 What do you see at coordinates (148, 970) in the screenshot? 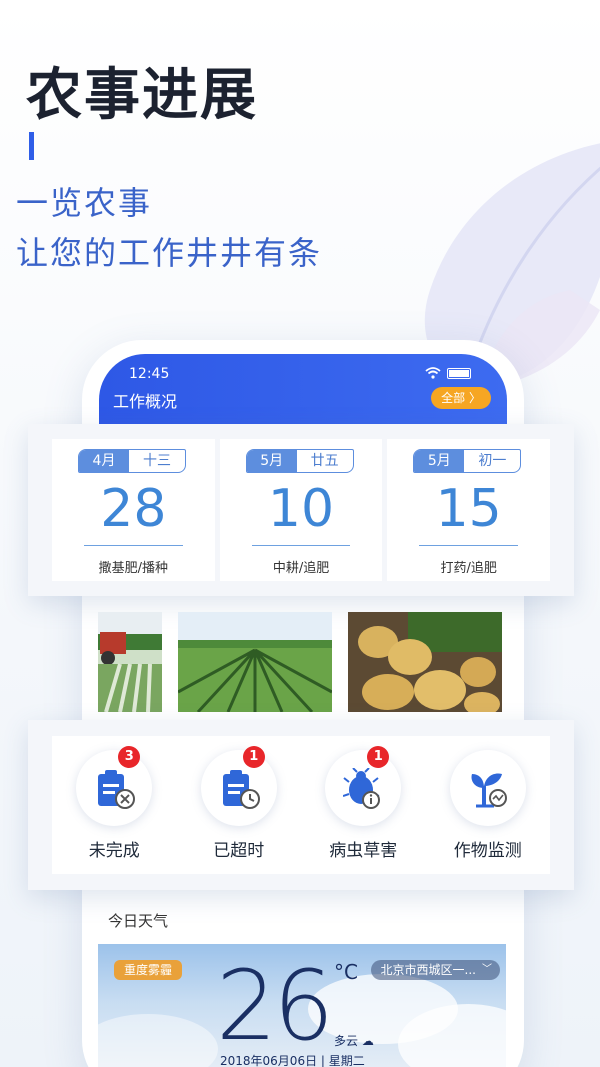
I see `air-quality-badge: 重度雾霾` at bounding box center [148, 970].